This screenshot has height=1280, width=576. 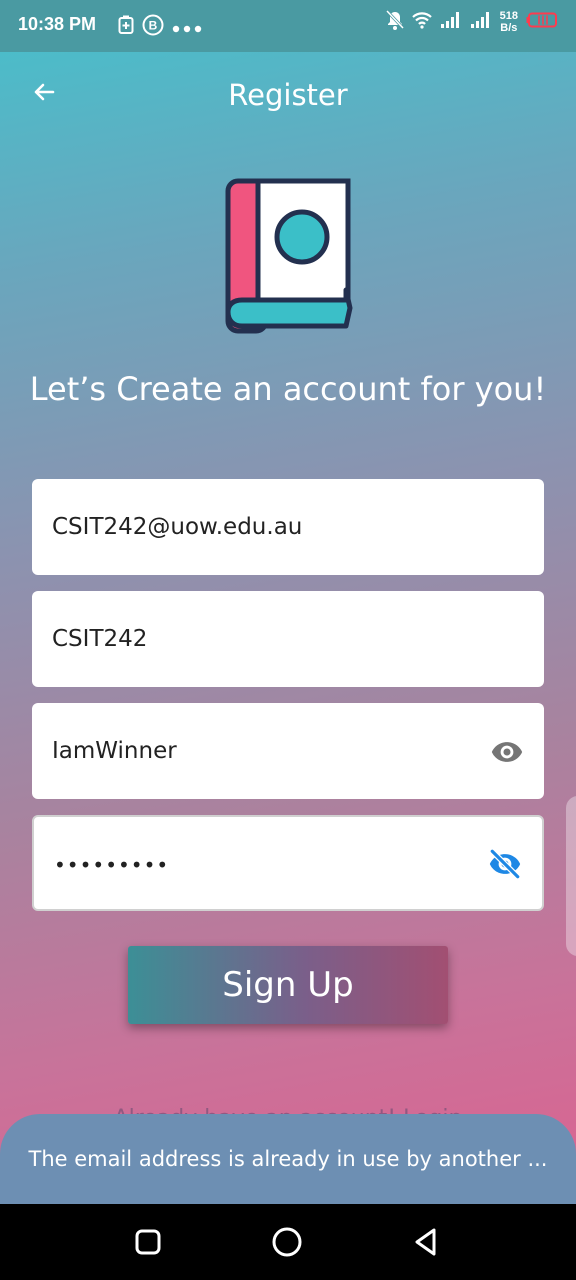 I want to click on more-dots-icon, so click(x=187, y=27).